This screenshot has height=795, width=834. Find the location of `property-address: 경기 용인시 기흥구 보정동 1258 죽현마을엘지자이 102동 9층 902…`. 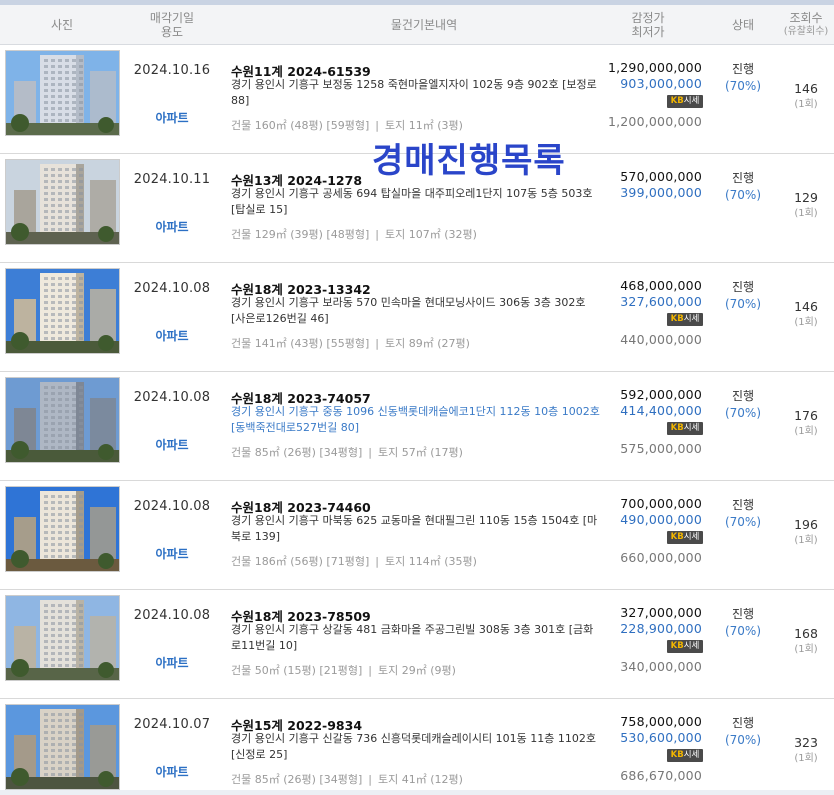

property-address: 경기 용인시 기흥구 보정동 1258 죽현마을엘지자이 102동 9층 902… is located at coordinates (414, 92).